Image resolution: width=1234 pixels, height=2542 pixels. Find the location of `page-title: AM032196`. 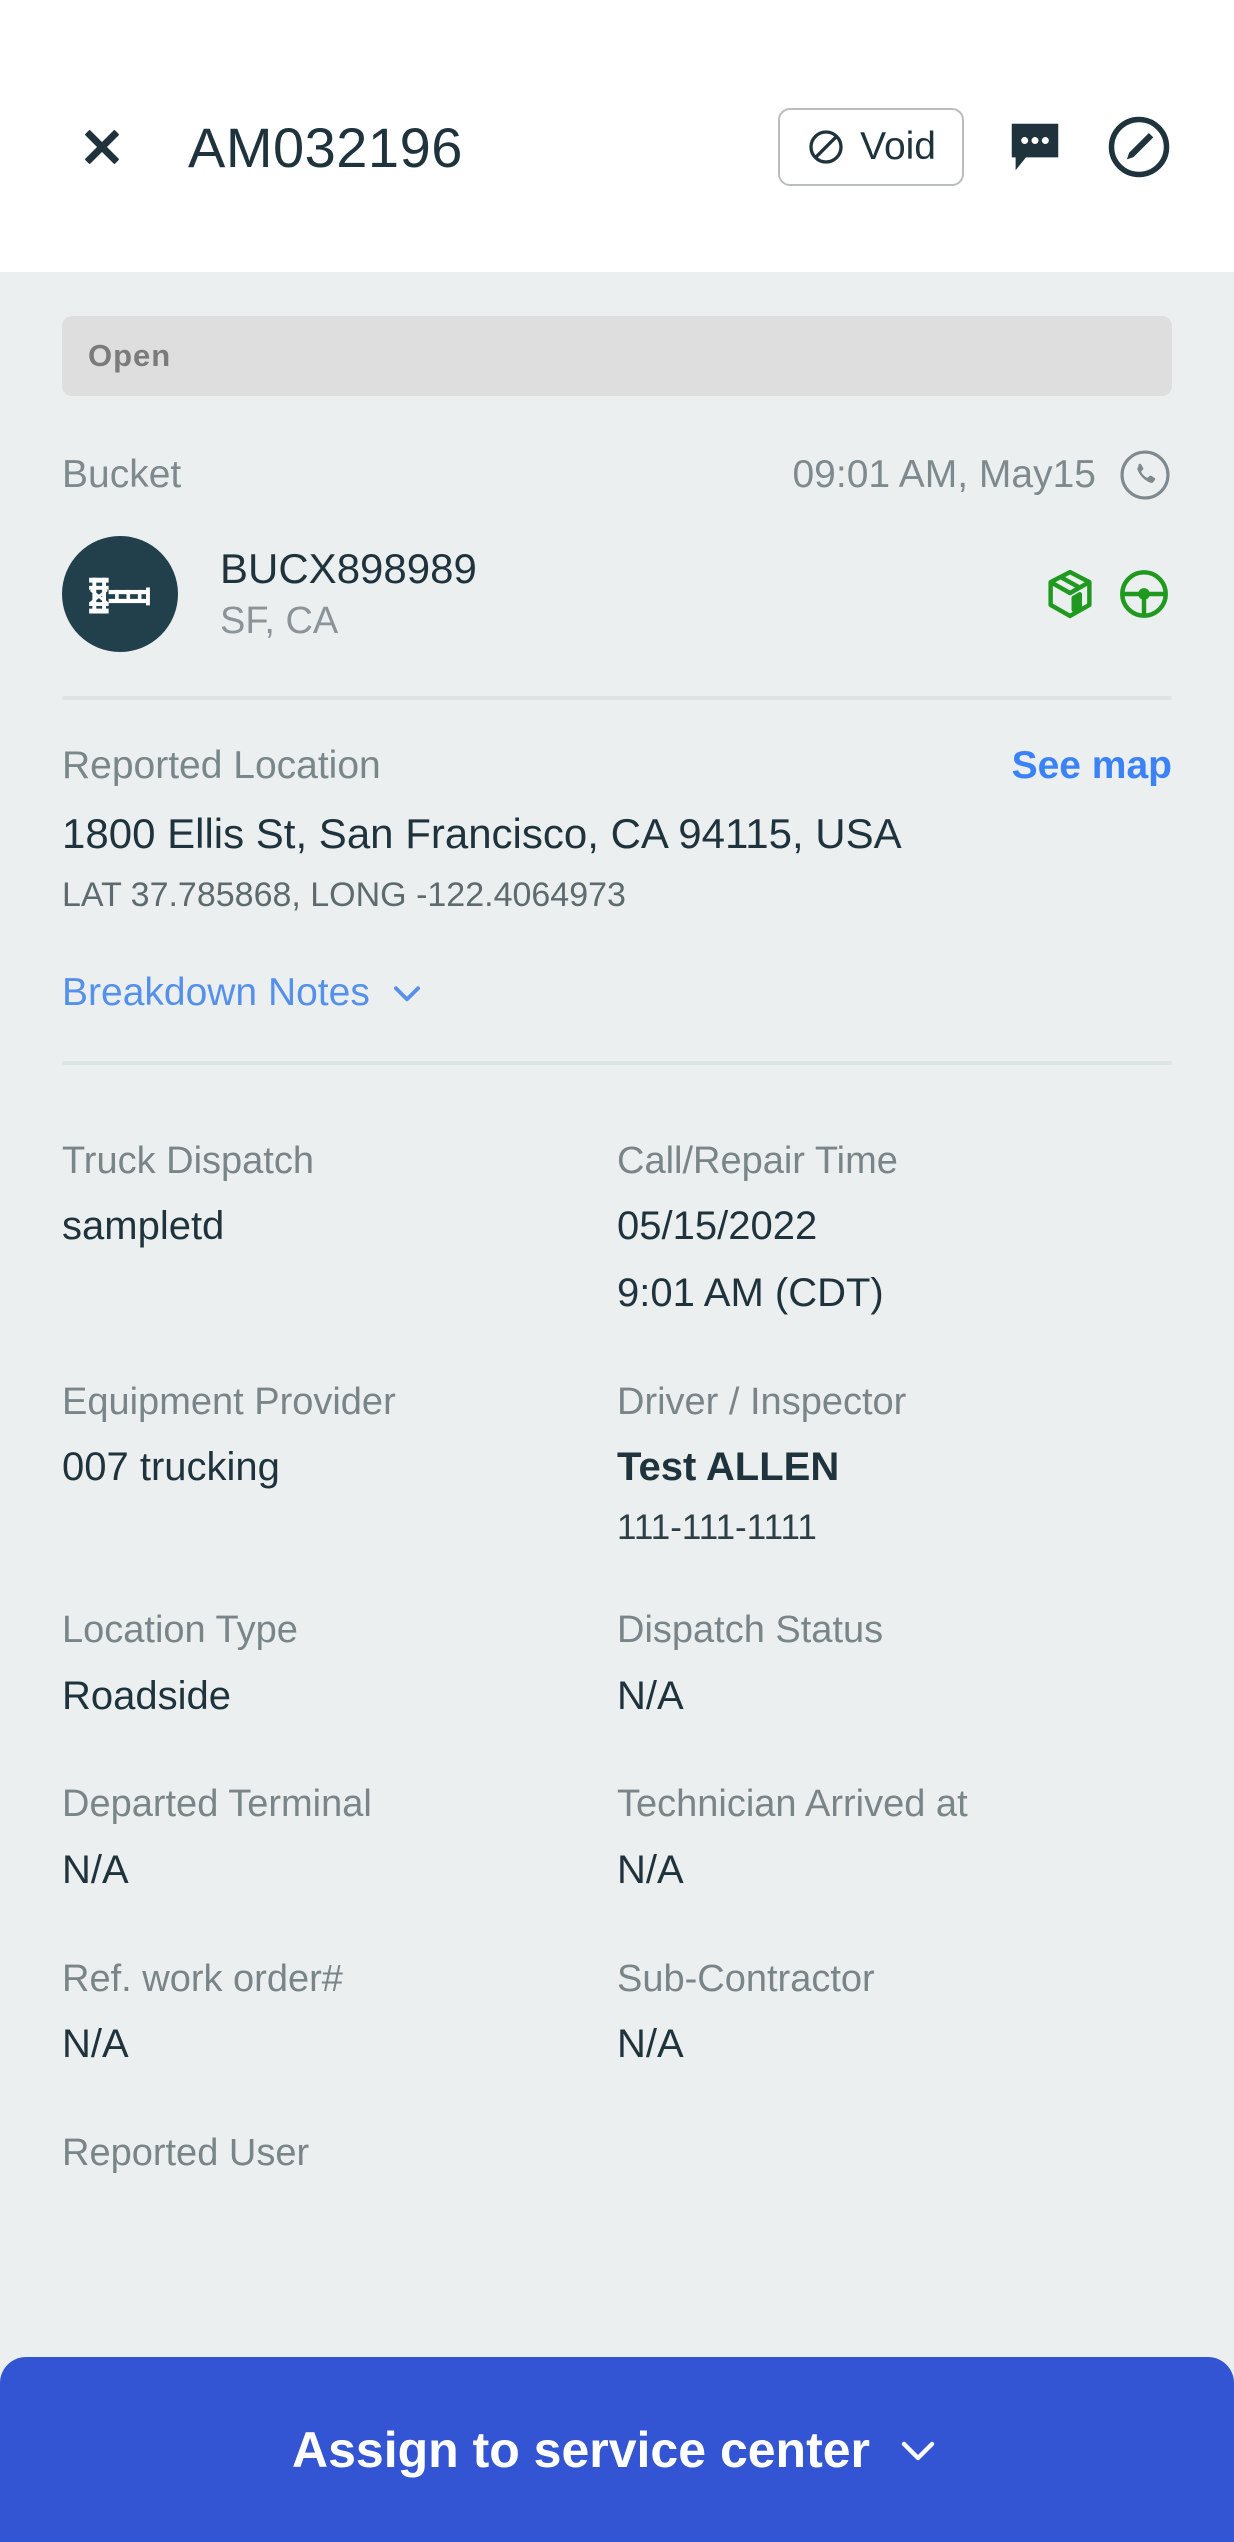

page-title: AM032196 is located at coordinates (325, 147).